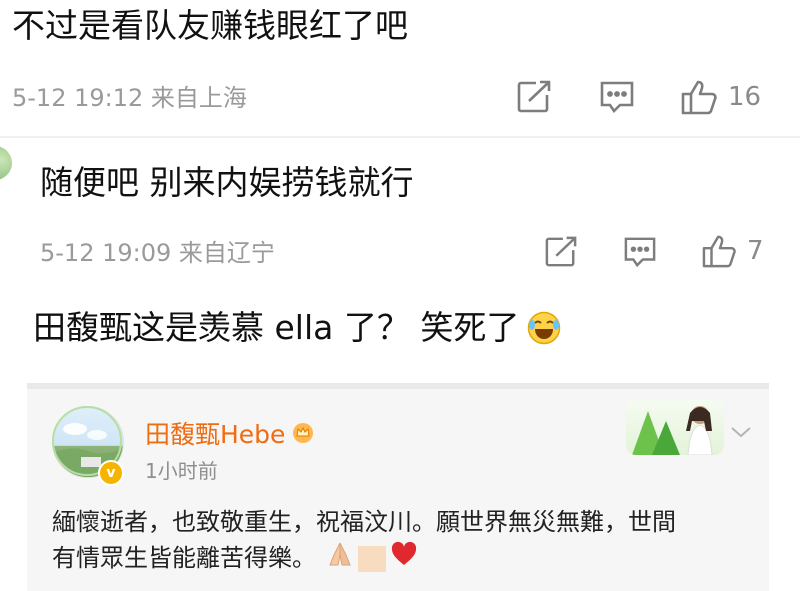 Image resolution: width=800 pixels, height=591 pixels. Describe the element at coordinates (675, 427) in the screenshot. I see `decoration-thumbnail` at that location.